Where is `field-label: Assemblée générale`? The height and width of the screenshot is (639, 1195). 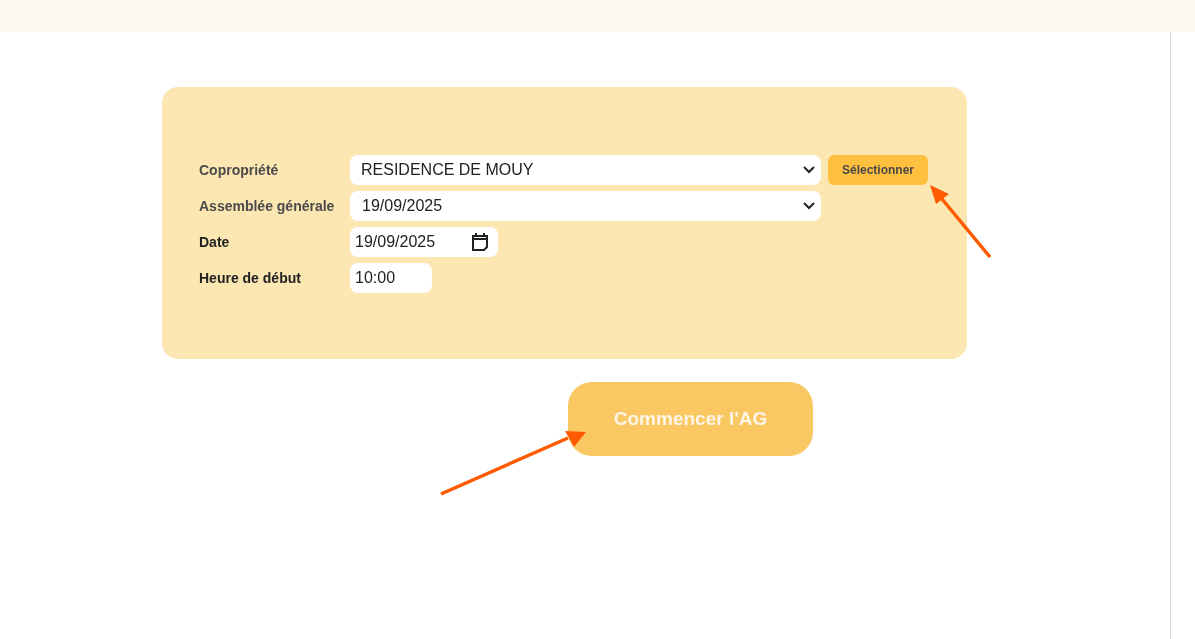
field-label: Assemblée générale is located at coordinates (267, 206).